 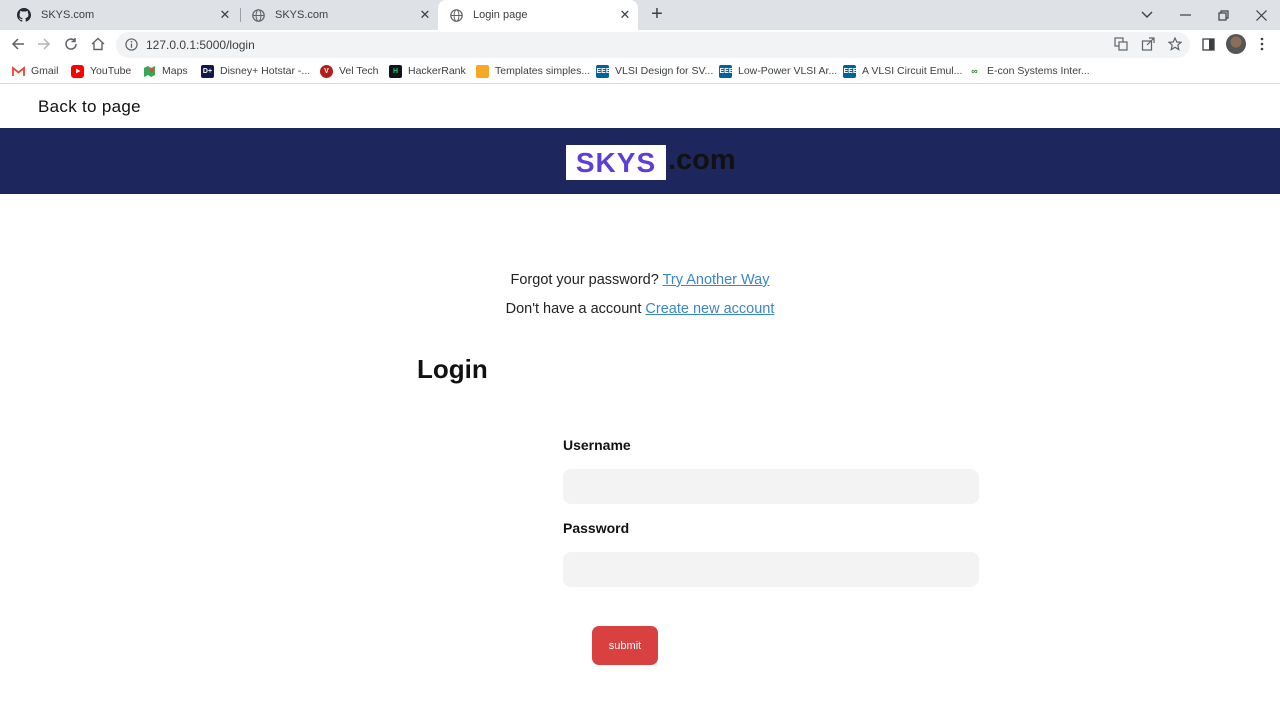 What do you see at coordinates (45, 71) in the screenshot?
I see `bookmark-label: Gmail` at bounding box center [45, 71].